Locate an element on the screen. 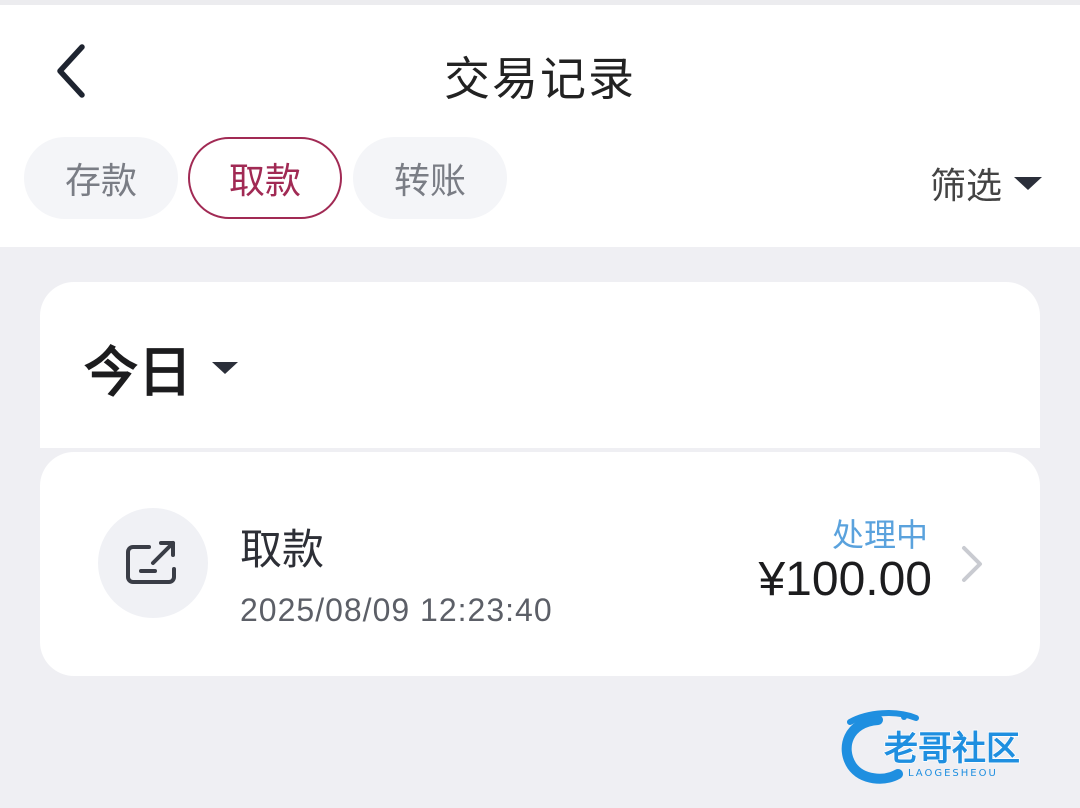 The width and height of the screenshot is (1080, 808). chevron-right-icon is located at coordinates (972, 564).